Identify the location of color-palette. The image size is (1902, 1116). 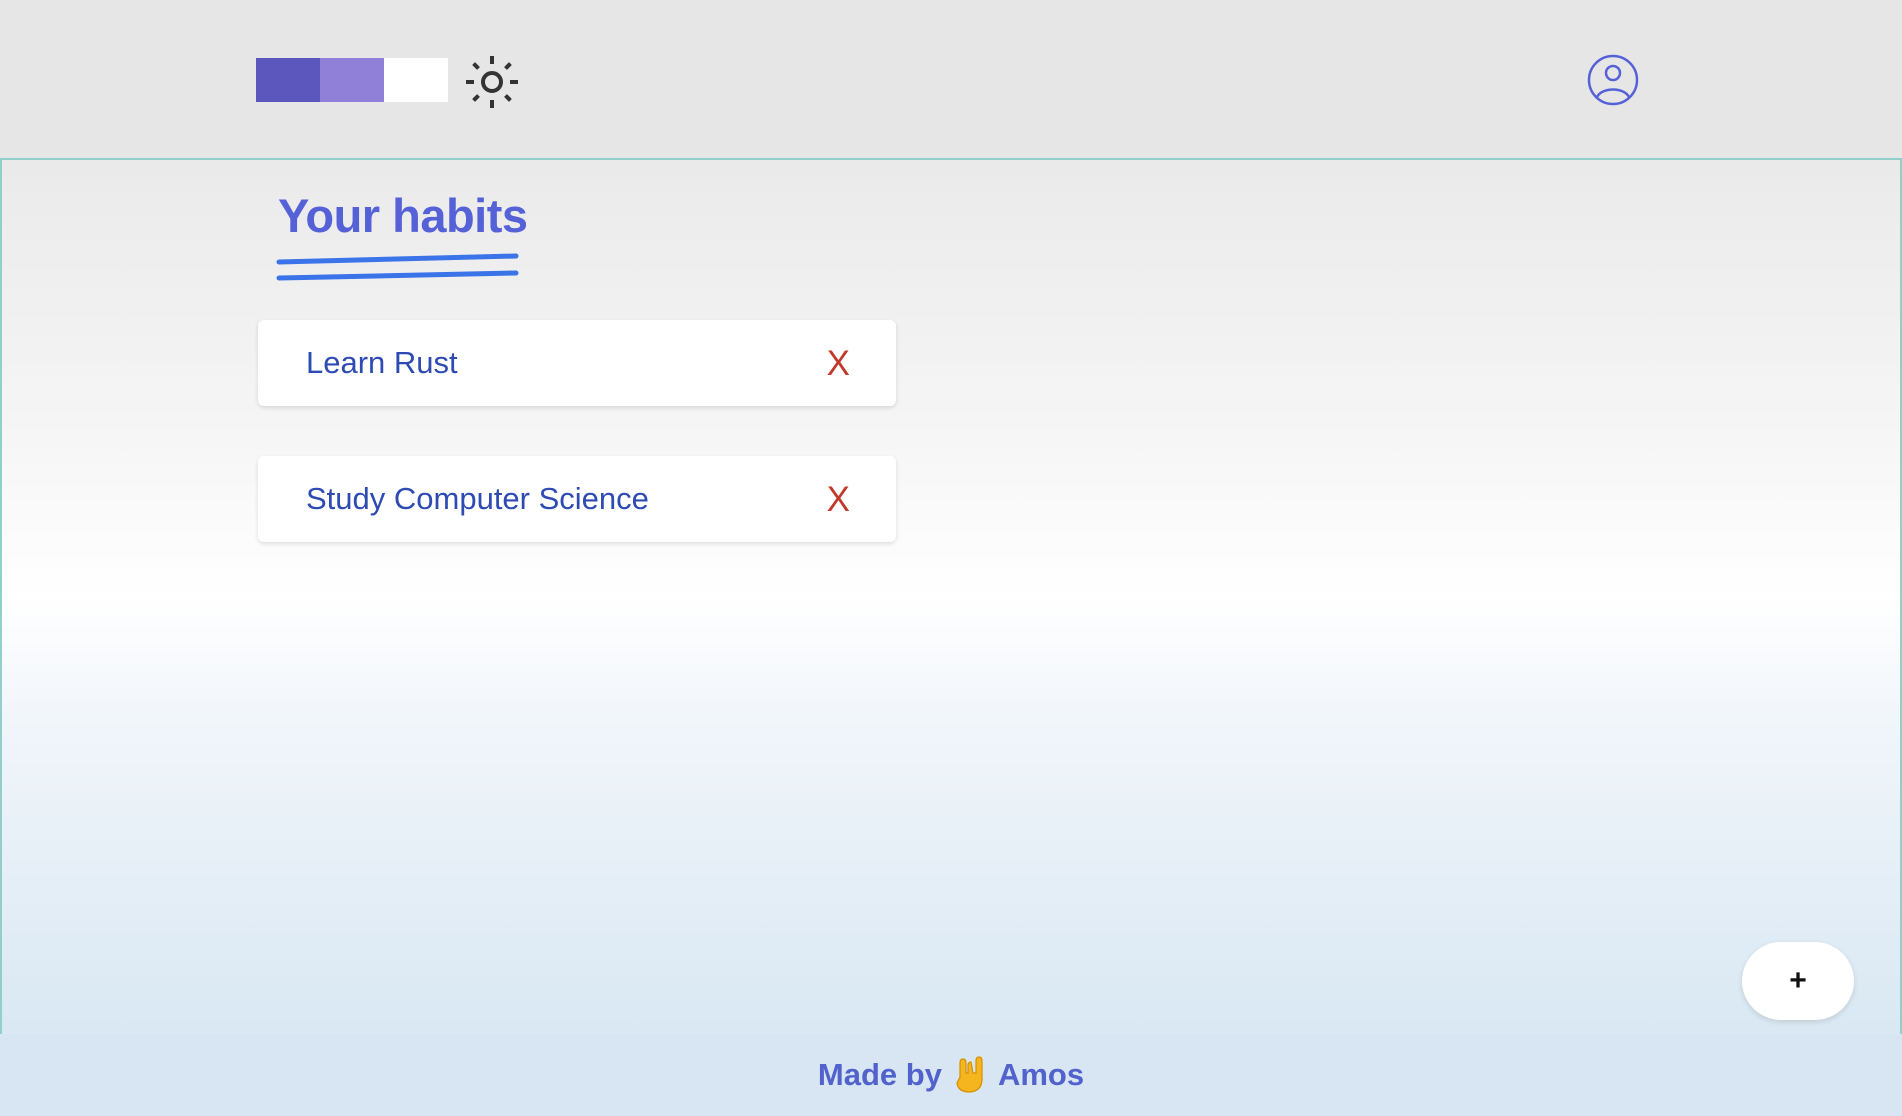
(352, 80).